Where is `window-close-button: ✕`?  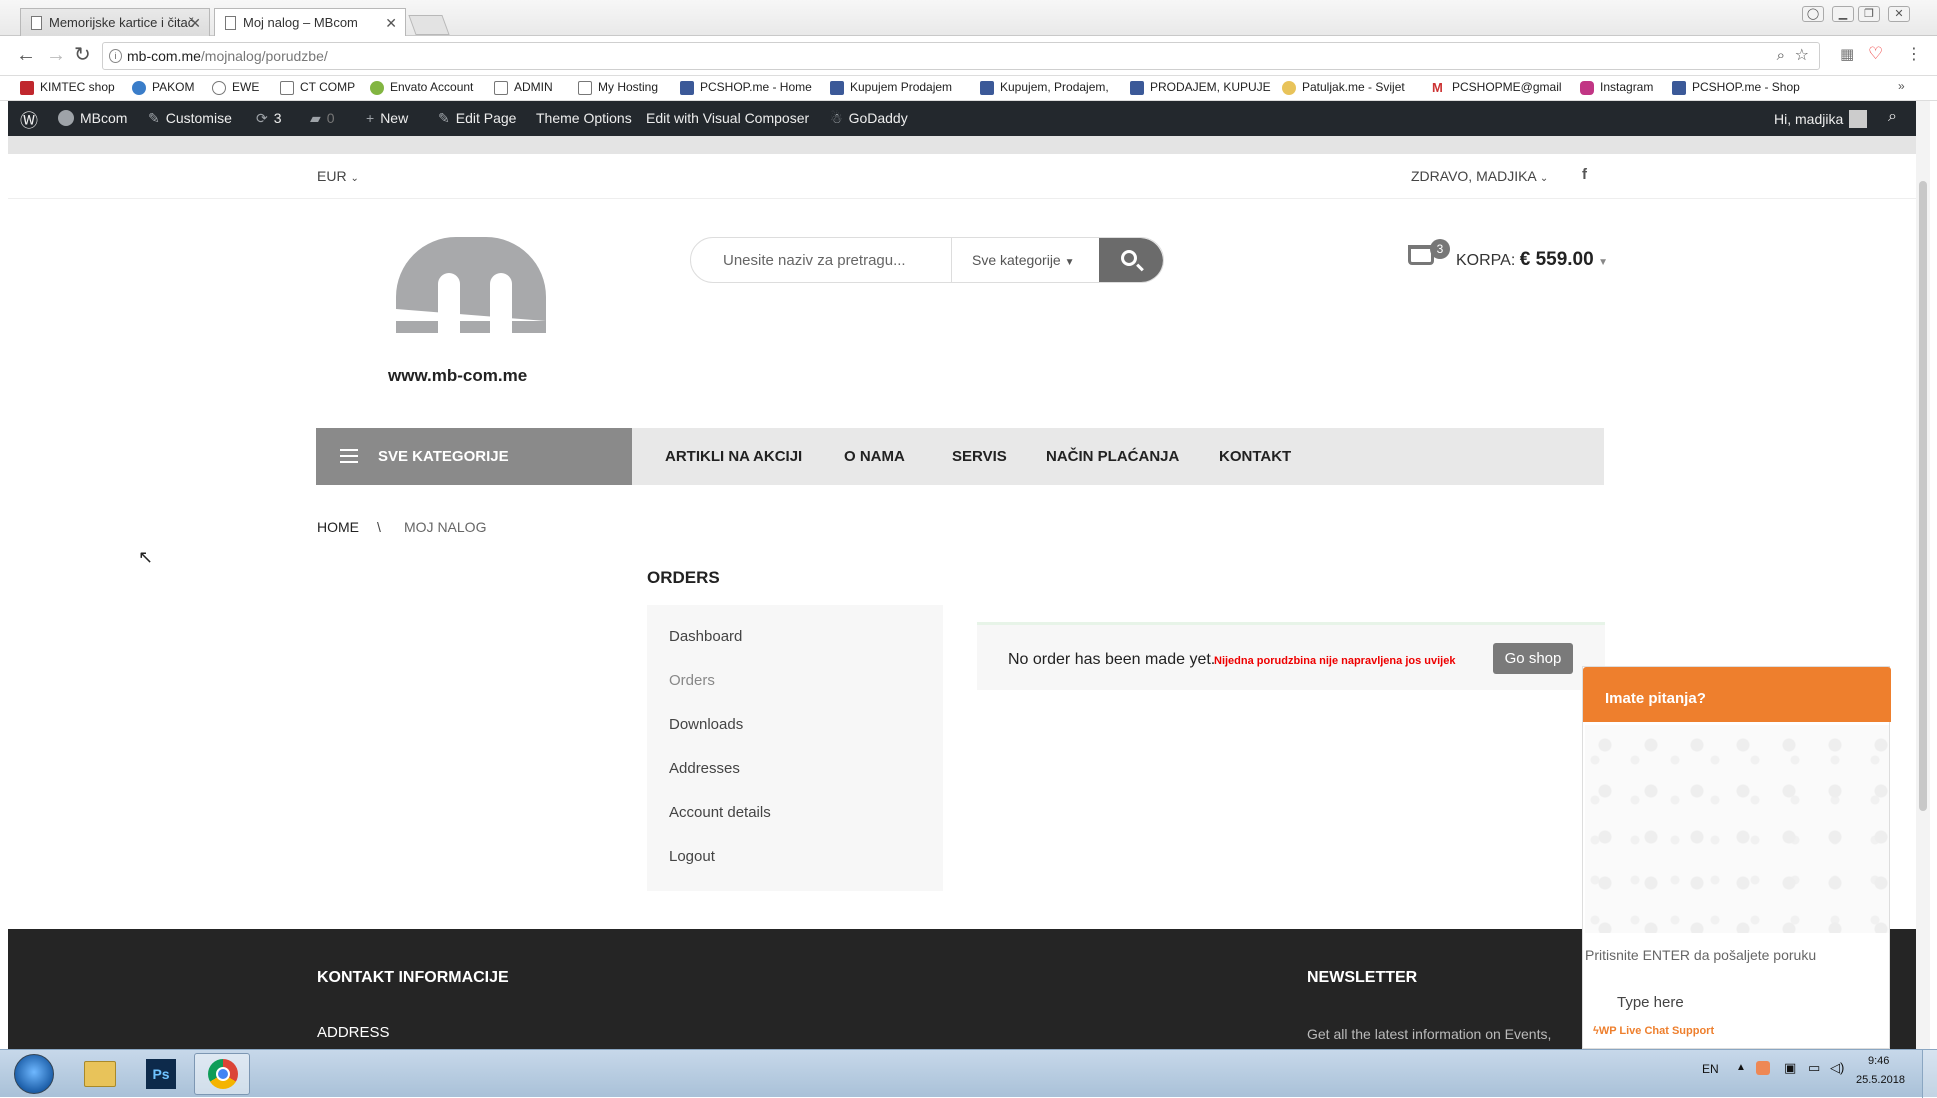 window-close-button: ✕ is located at coordinates (1899, 14).